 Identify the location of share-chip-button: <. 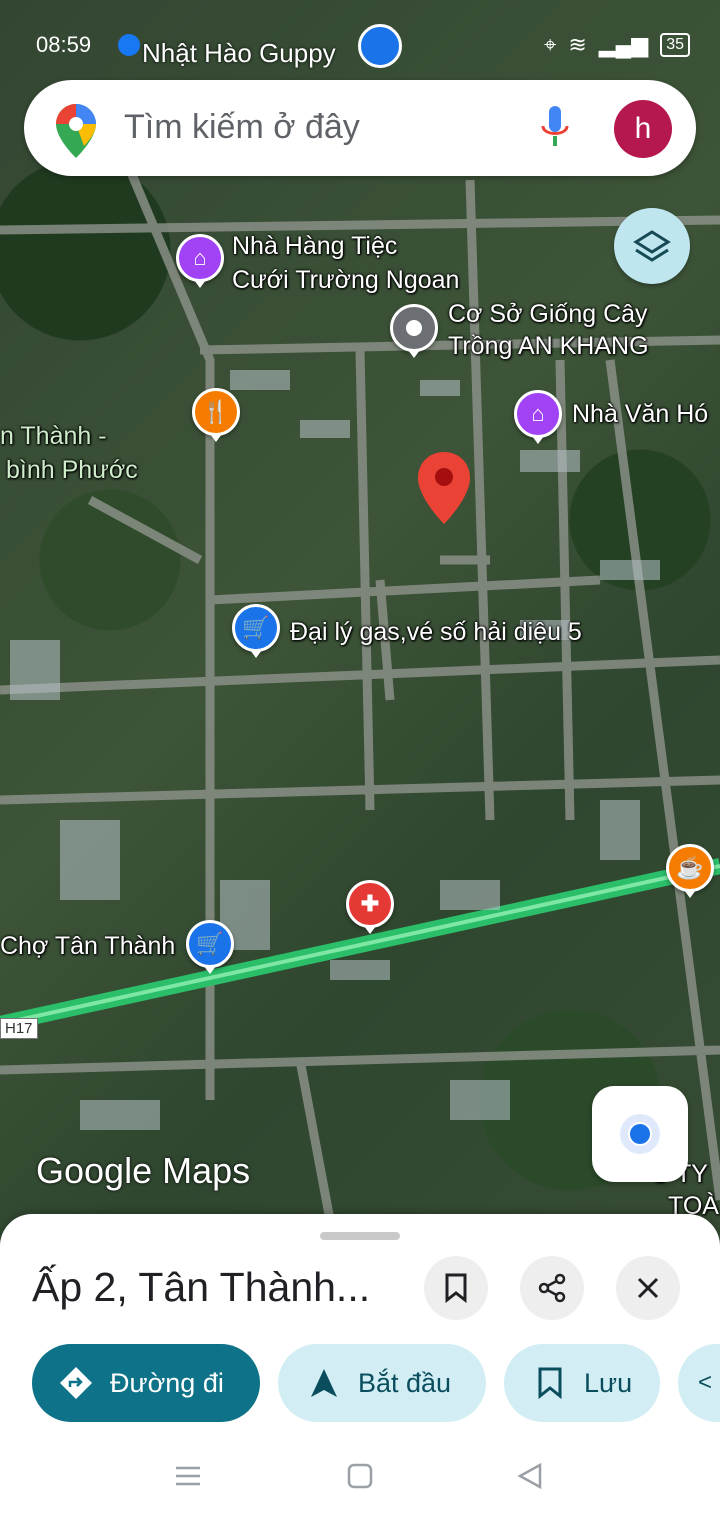
(699, 1383).